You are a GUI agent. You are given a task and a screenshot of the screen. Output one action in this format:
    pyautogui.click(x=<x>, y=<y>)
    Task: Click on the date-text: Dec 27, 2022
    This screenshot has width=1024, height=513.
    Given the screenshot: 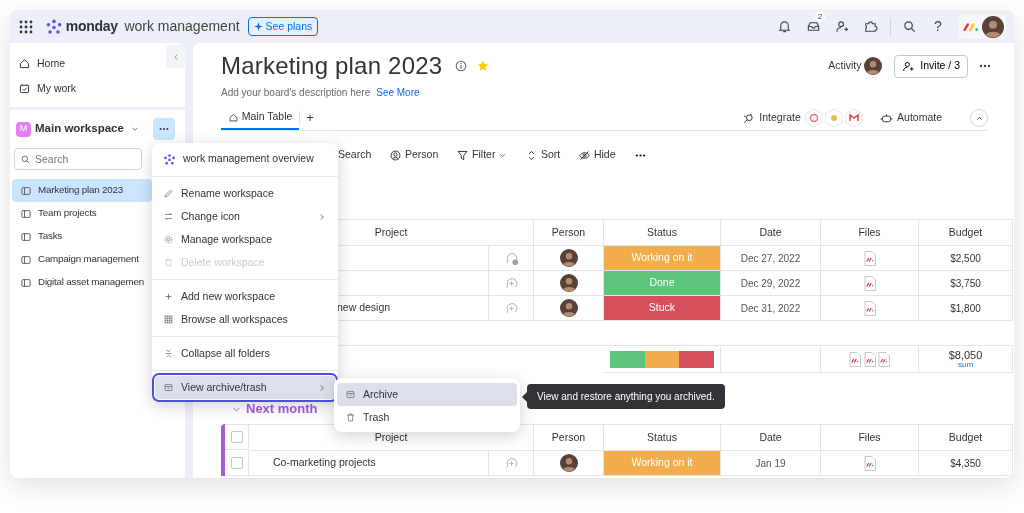 What is the action you would take?
    pyautogui.click(x=770, y=258)
    